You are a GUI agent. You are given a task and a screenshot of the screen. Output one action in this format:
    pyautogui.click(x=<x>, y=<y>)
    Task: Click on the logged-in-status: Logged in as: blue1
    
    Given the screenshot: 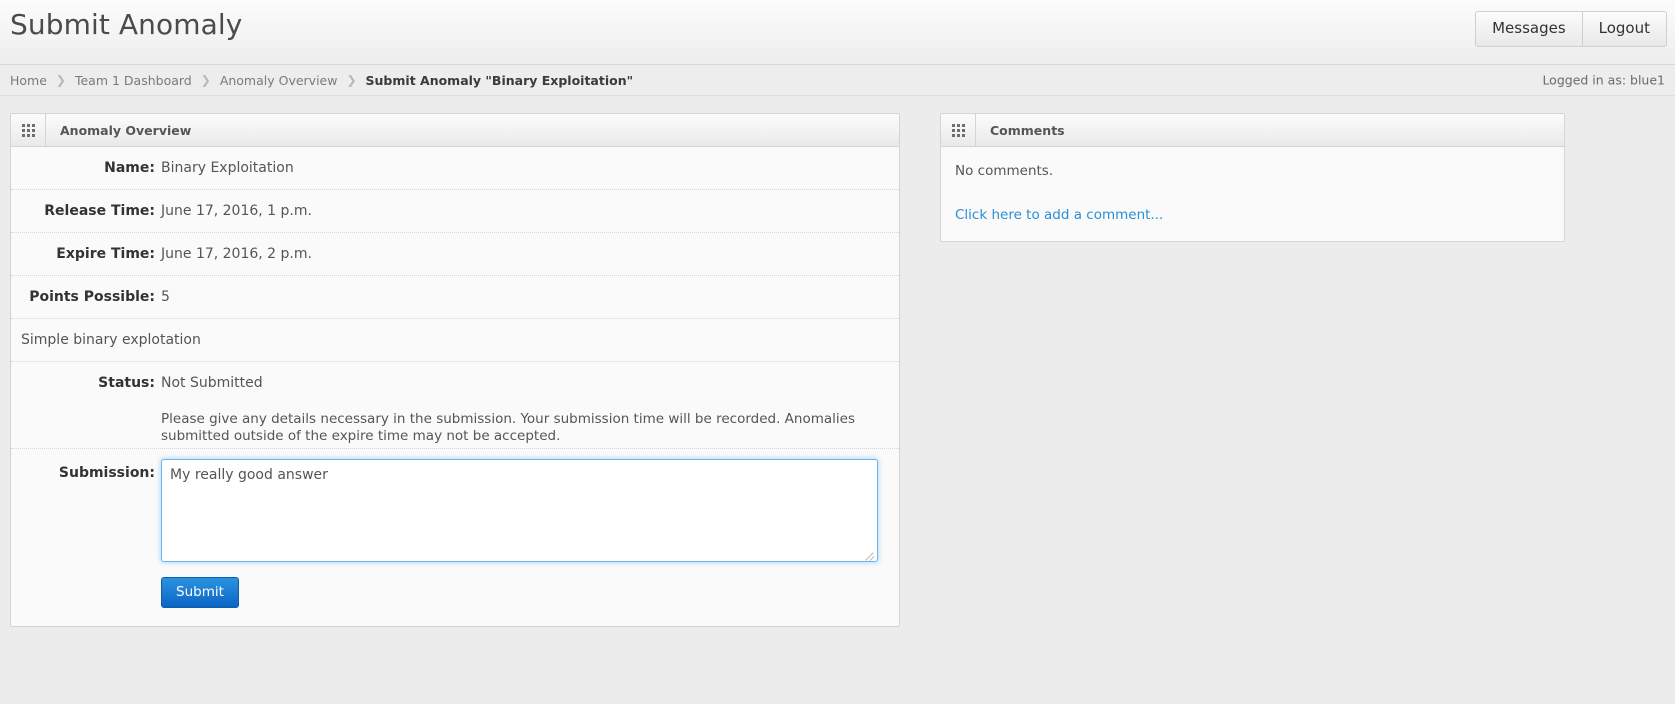 What is the action you would take?
    pyautogui.click(x=1603, y=80)
    